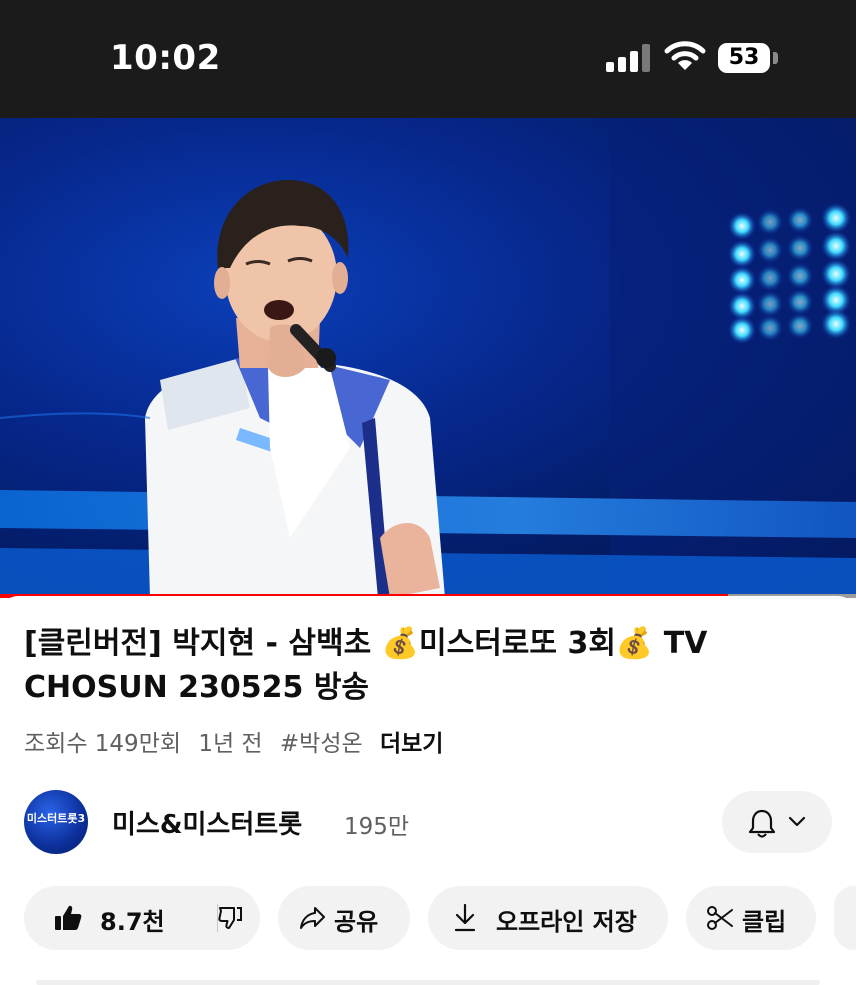 This screenshot has height=985, width=856. Describe the element at coordinates (428, 823) in the screenshot. I see `channel-row: 미스터트롯3 미스&미스터트롯 195만` at that location.